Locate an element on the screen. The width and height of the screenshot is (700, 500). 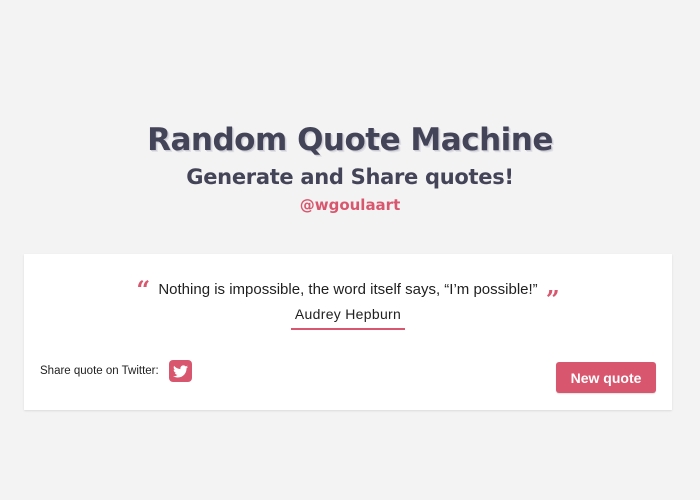
new-quote-button: New quote is located at coordinates (606, 377).